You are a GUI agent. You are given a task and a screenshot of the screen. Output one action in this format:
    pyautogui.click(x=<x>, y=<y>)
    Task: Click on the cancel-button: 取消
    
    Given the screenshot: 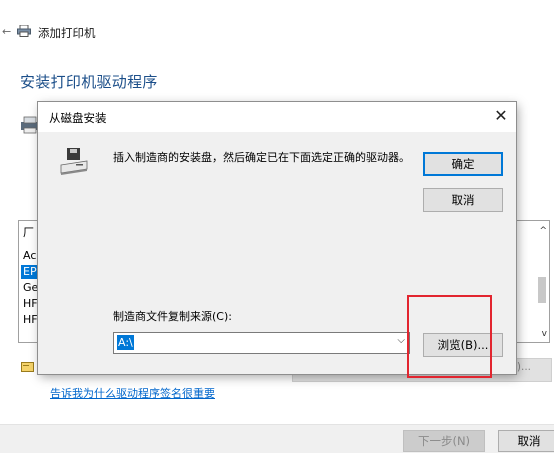 What is the action you would take?
    pyautogui.click(x=463, y=200)
    